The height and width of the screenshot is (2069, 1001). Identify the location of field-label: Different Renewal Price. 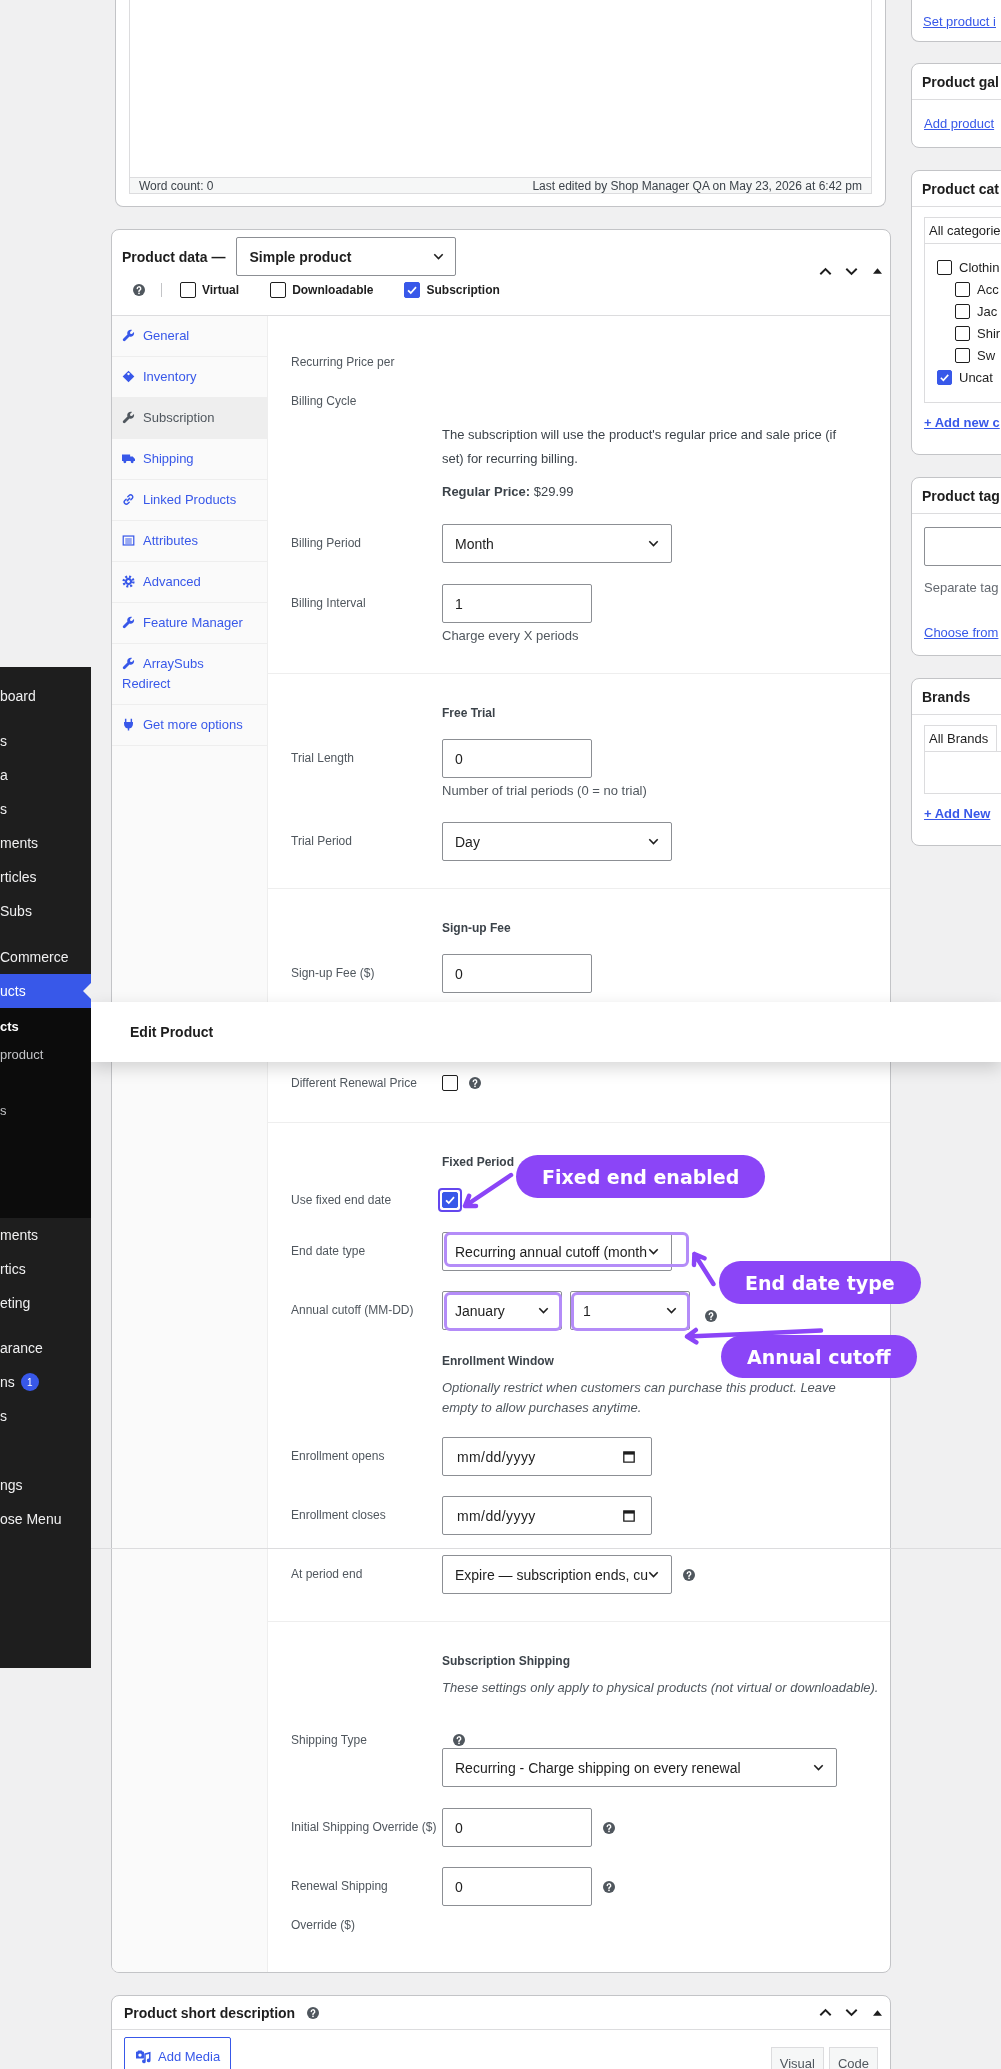
(354, 1083).